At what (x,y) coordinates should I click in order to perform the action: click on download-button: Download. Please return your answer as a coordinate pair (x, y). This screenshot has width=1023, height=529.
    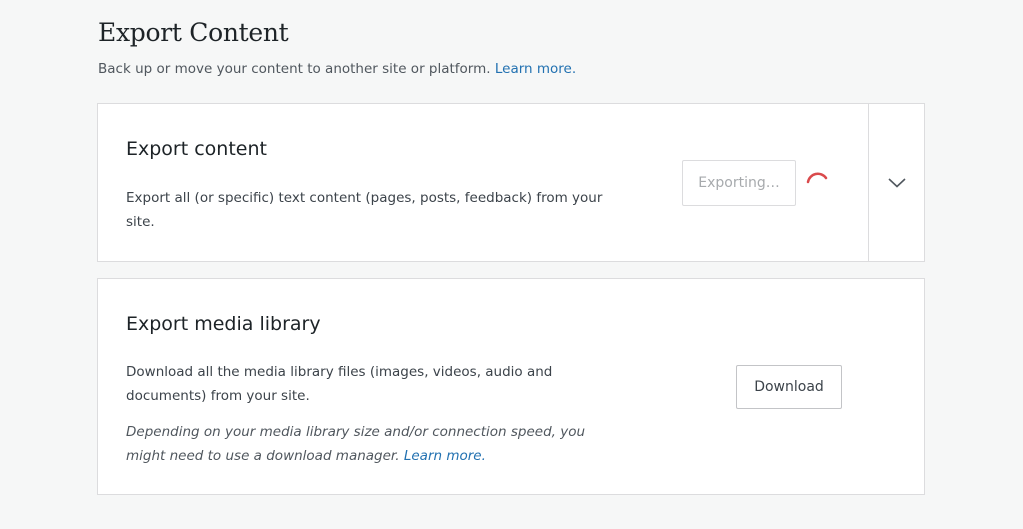
    Looking at the image, I should click on (789, 387).